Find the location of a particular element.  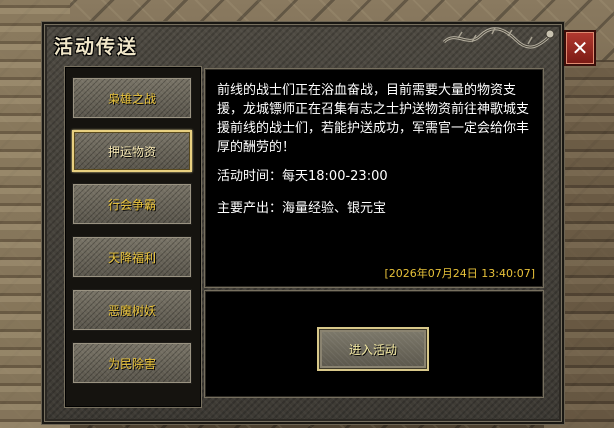

server-timestamp: [2026年07月24日 13:40:07] is located at coordinates (459, 273).